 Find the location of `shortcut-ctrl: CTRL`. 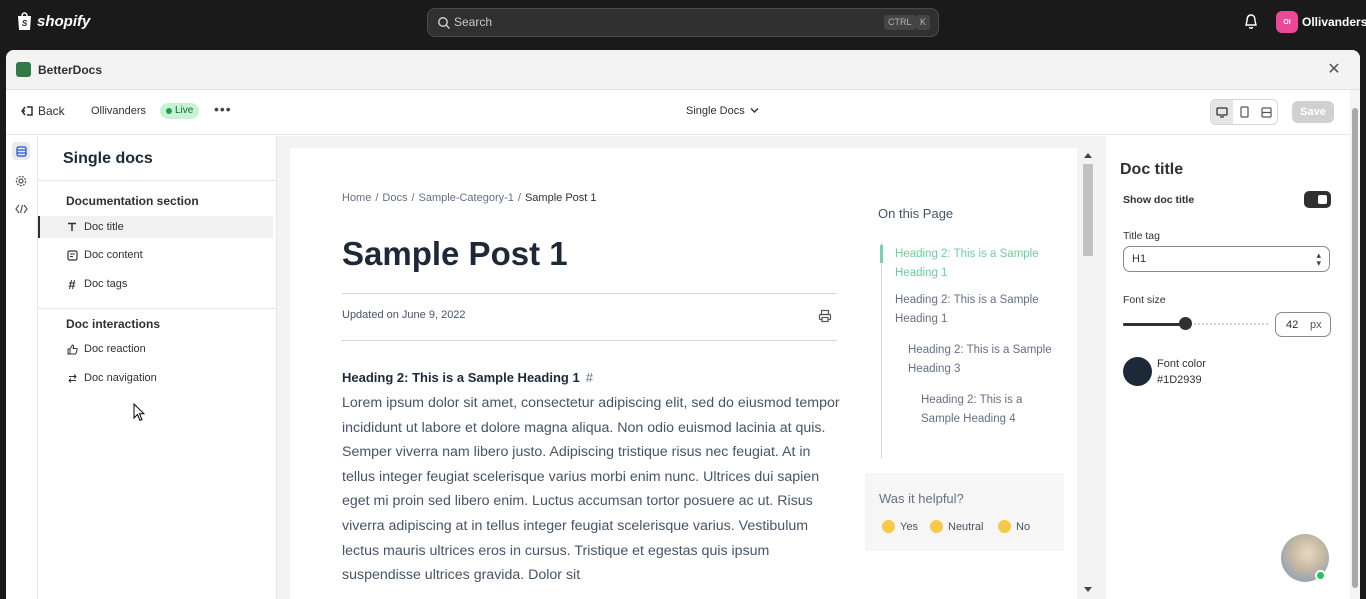

shortcut-ctrl: CTRL is located at coordinates (900, 22).